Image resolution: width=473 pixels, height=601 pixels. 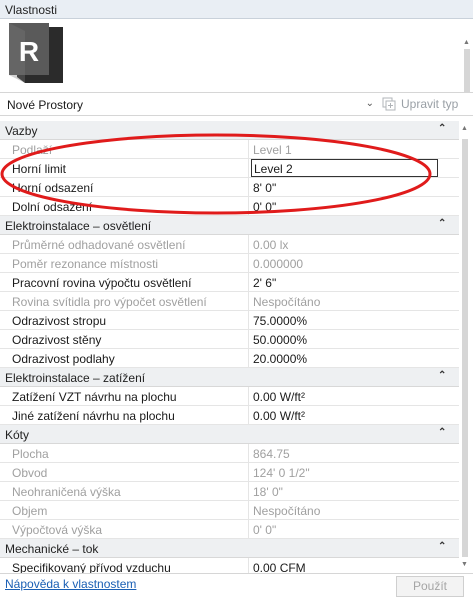 I want to click on property-value: 124' 0 1/2", so click(x=281, y=473).